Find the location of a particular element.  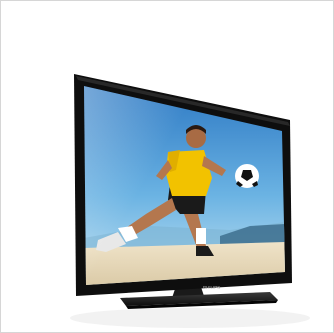

soccer-ball is located at coordinates (247, 176).